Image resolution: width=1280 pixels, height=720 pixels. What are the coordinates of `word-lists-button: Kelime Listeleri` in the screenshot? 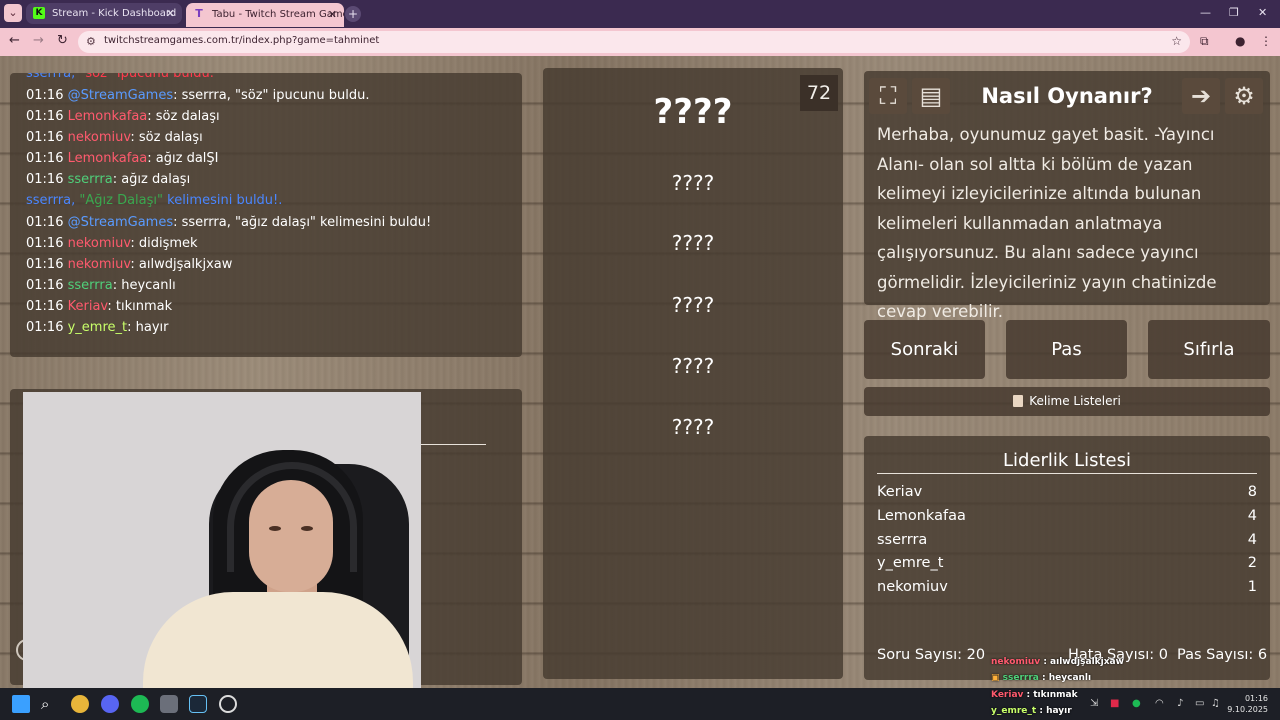 It's located at (1067, 401).